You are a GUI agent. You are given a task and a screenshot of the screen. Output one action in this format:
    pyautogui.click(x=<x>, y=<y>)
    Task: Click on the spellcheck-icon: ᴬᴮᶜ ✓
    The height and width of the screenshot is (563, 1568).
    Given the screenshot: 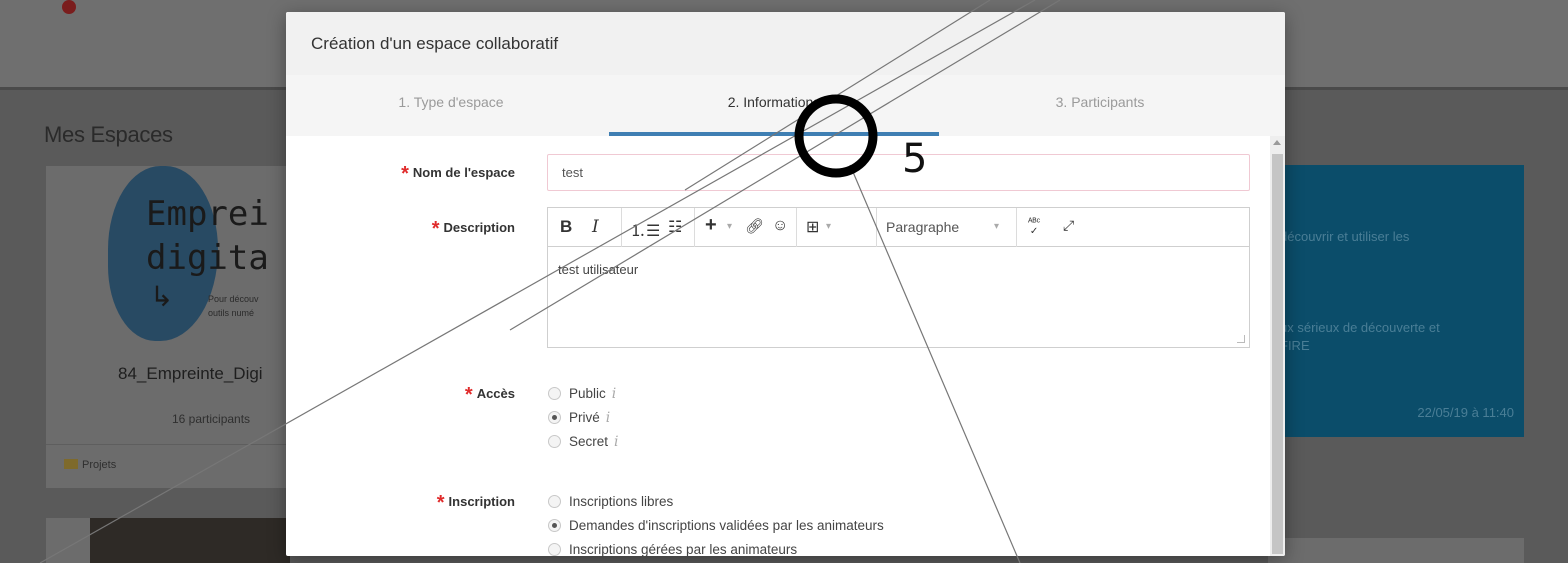 What is the action you would take?
    pyautogui.click(x=1034, y=227)
    